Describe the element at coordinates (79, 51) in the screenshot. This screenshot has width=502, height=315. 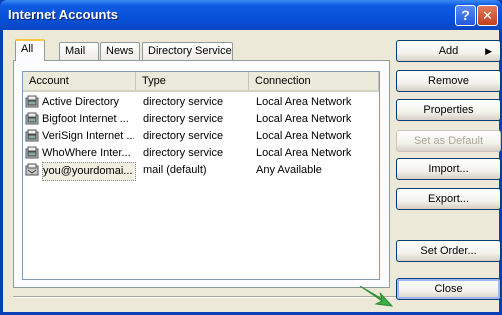
I see `tab-mail: Mail` at that location.